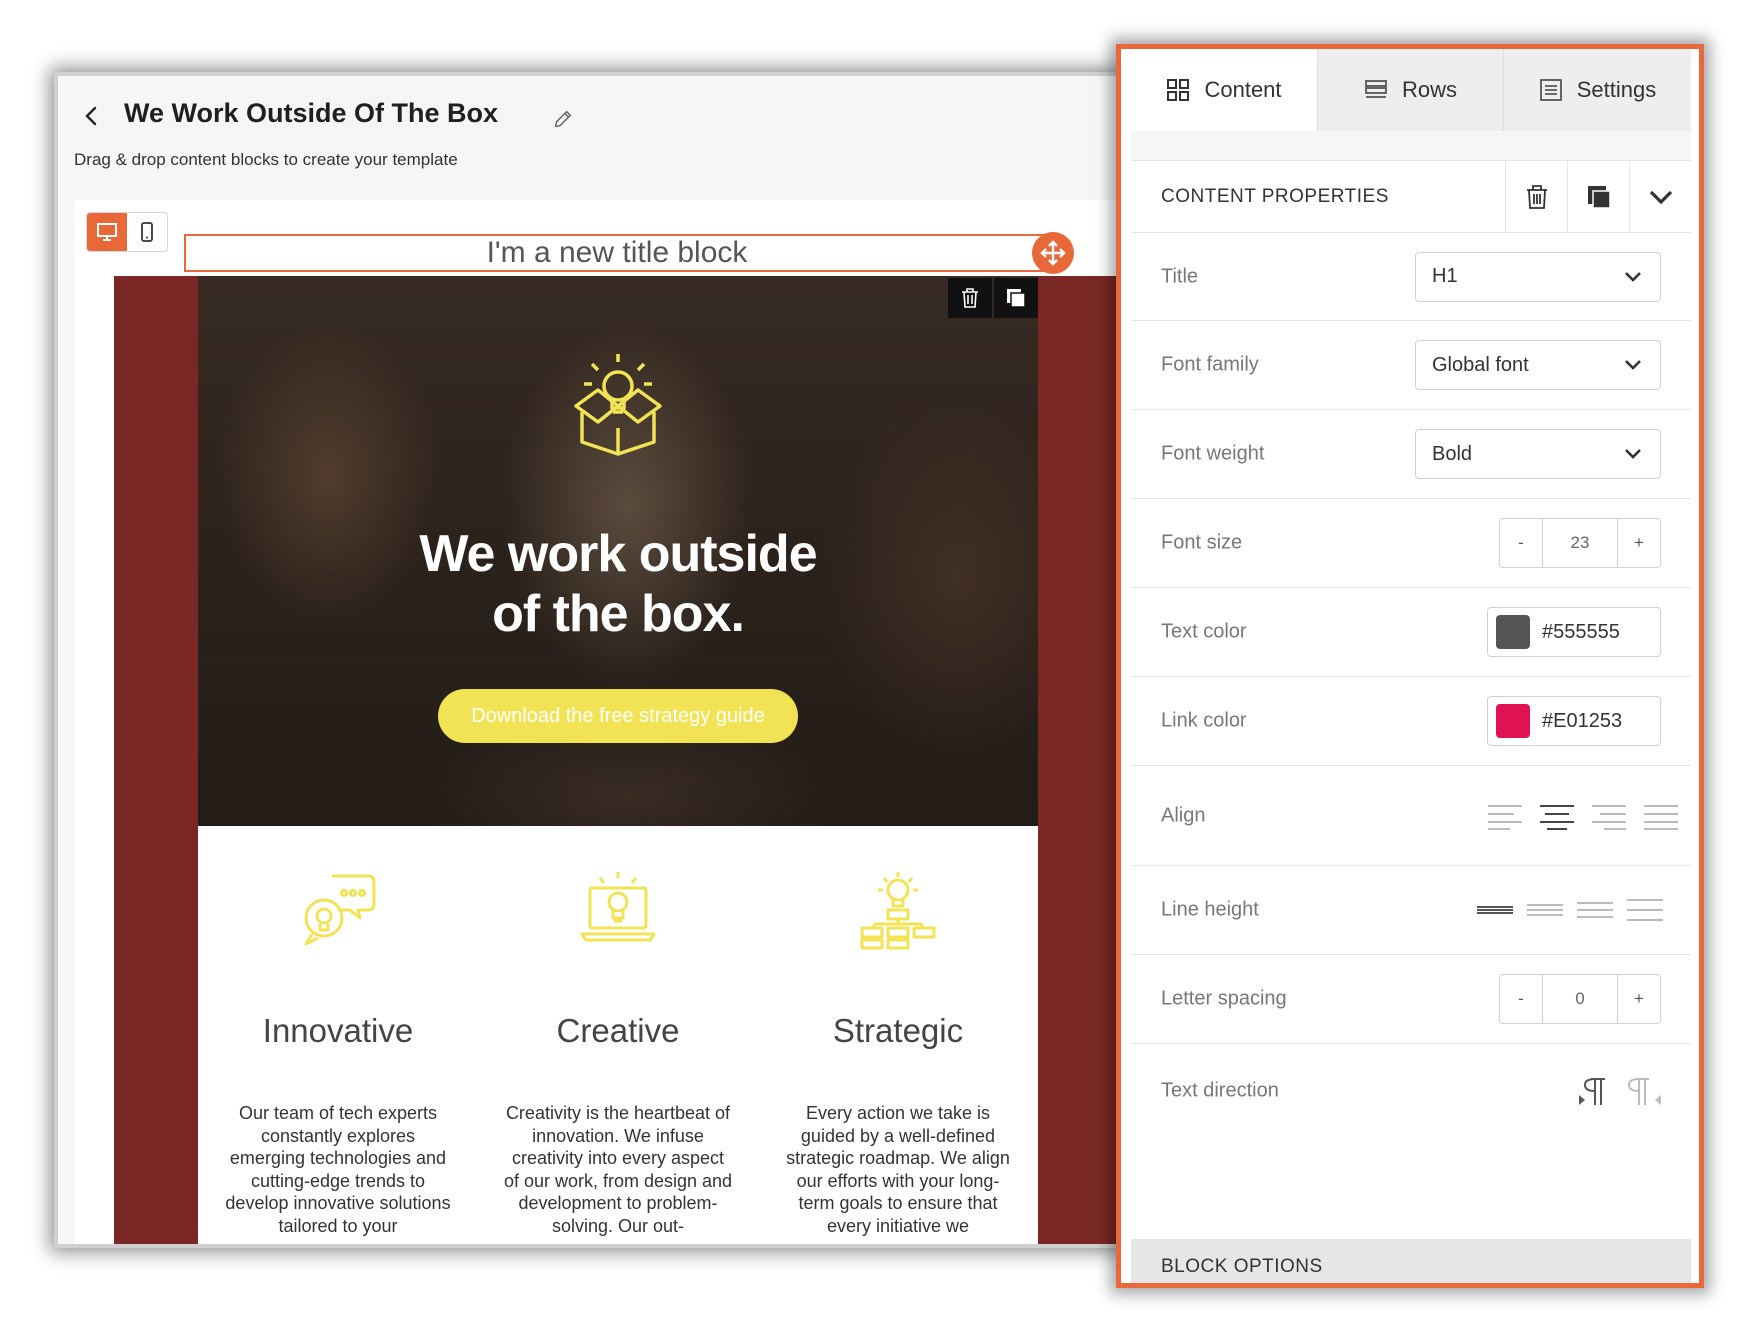 The height and width of the screenshot is (1322, 1754). I want to click on text-direction-rtl-button, so click(1645, 1091).